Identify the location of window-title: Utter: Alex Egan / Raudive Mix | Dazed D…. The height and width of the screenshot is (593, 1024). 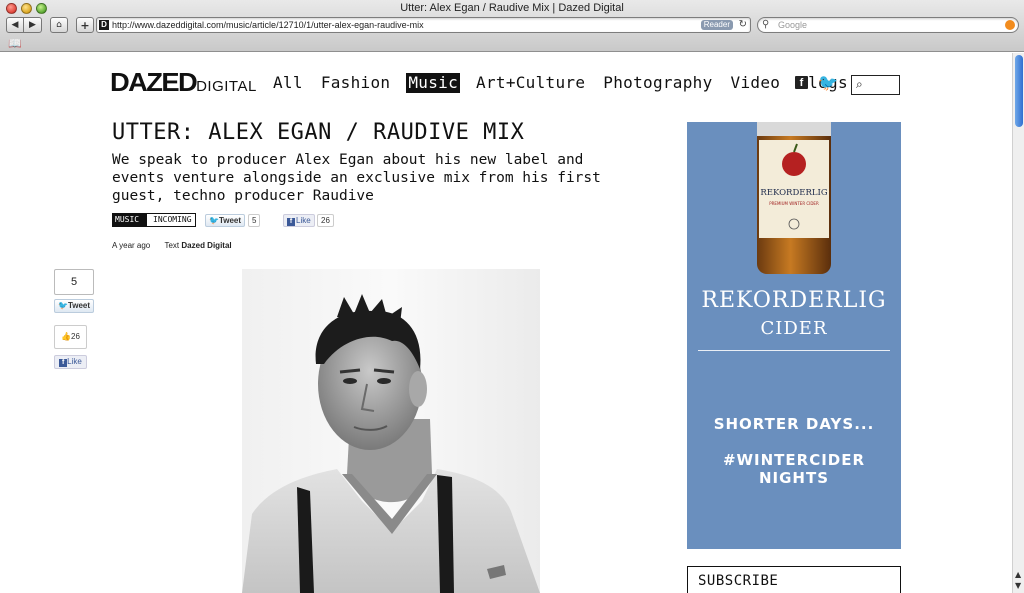
(512, 8).